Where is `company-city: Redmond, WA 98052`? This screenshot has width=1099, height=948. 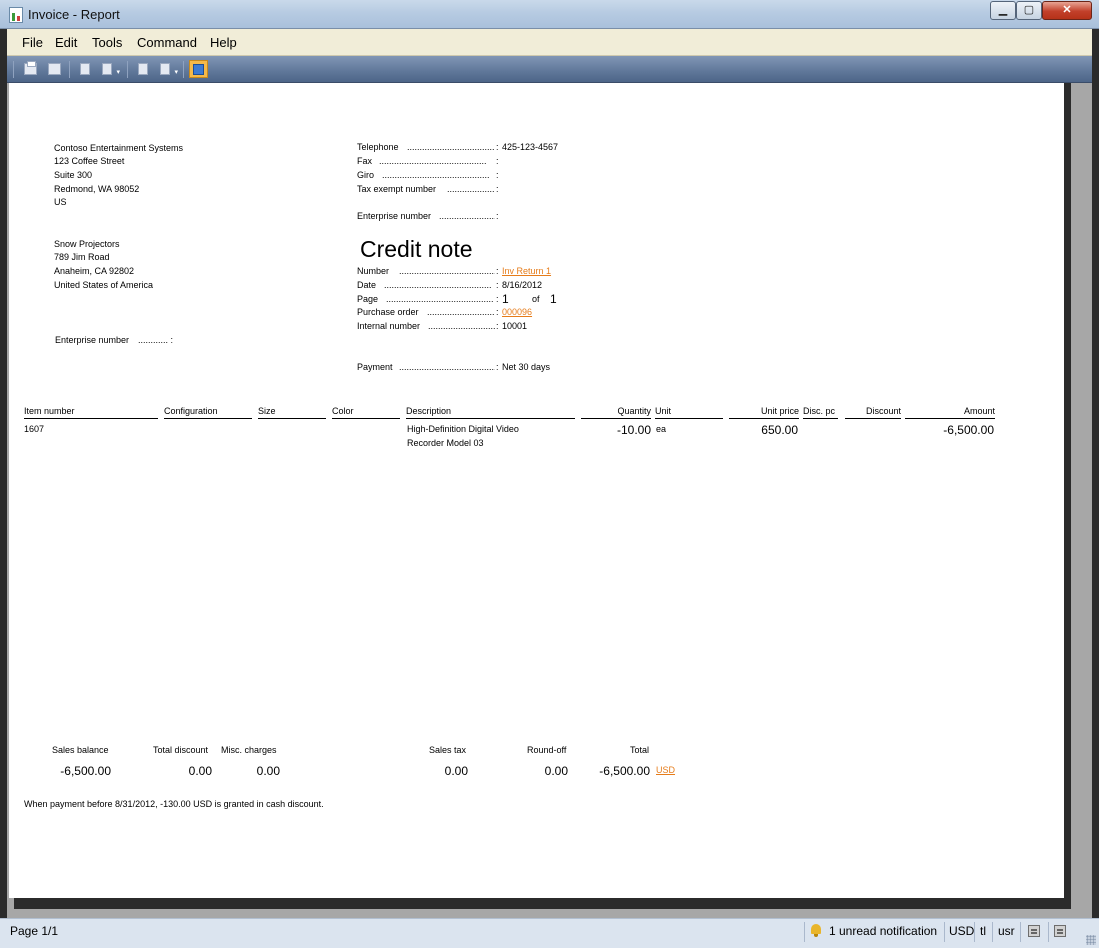 company-city: Redmond, WA 98052 is located at coordinates (97, 189).